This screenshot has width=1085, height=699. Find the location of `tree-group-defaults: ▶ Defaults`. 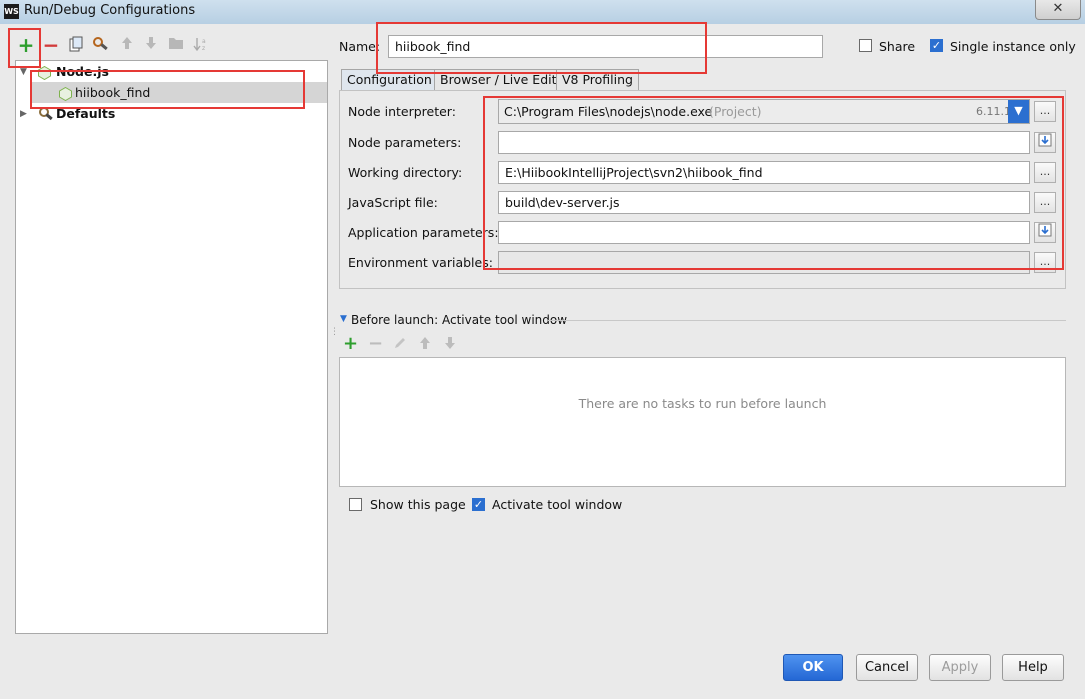

tree-group-defaults: ▶ Defaults is located at coordinates (171, 113).